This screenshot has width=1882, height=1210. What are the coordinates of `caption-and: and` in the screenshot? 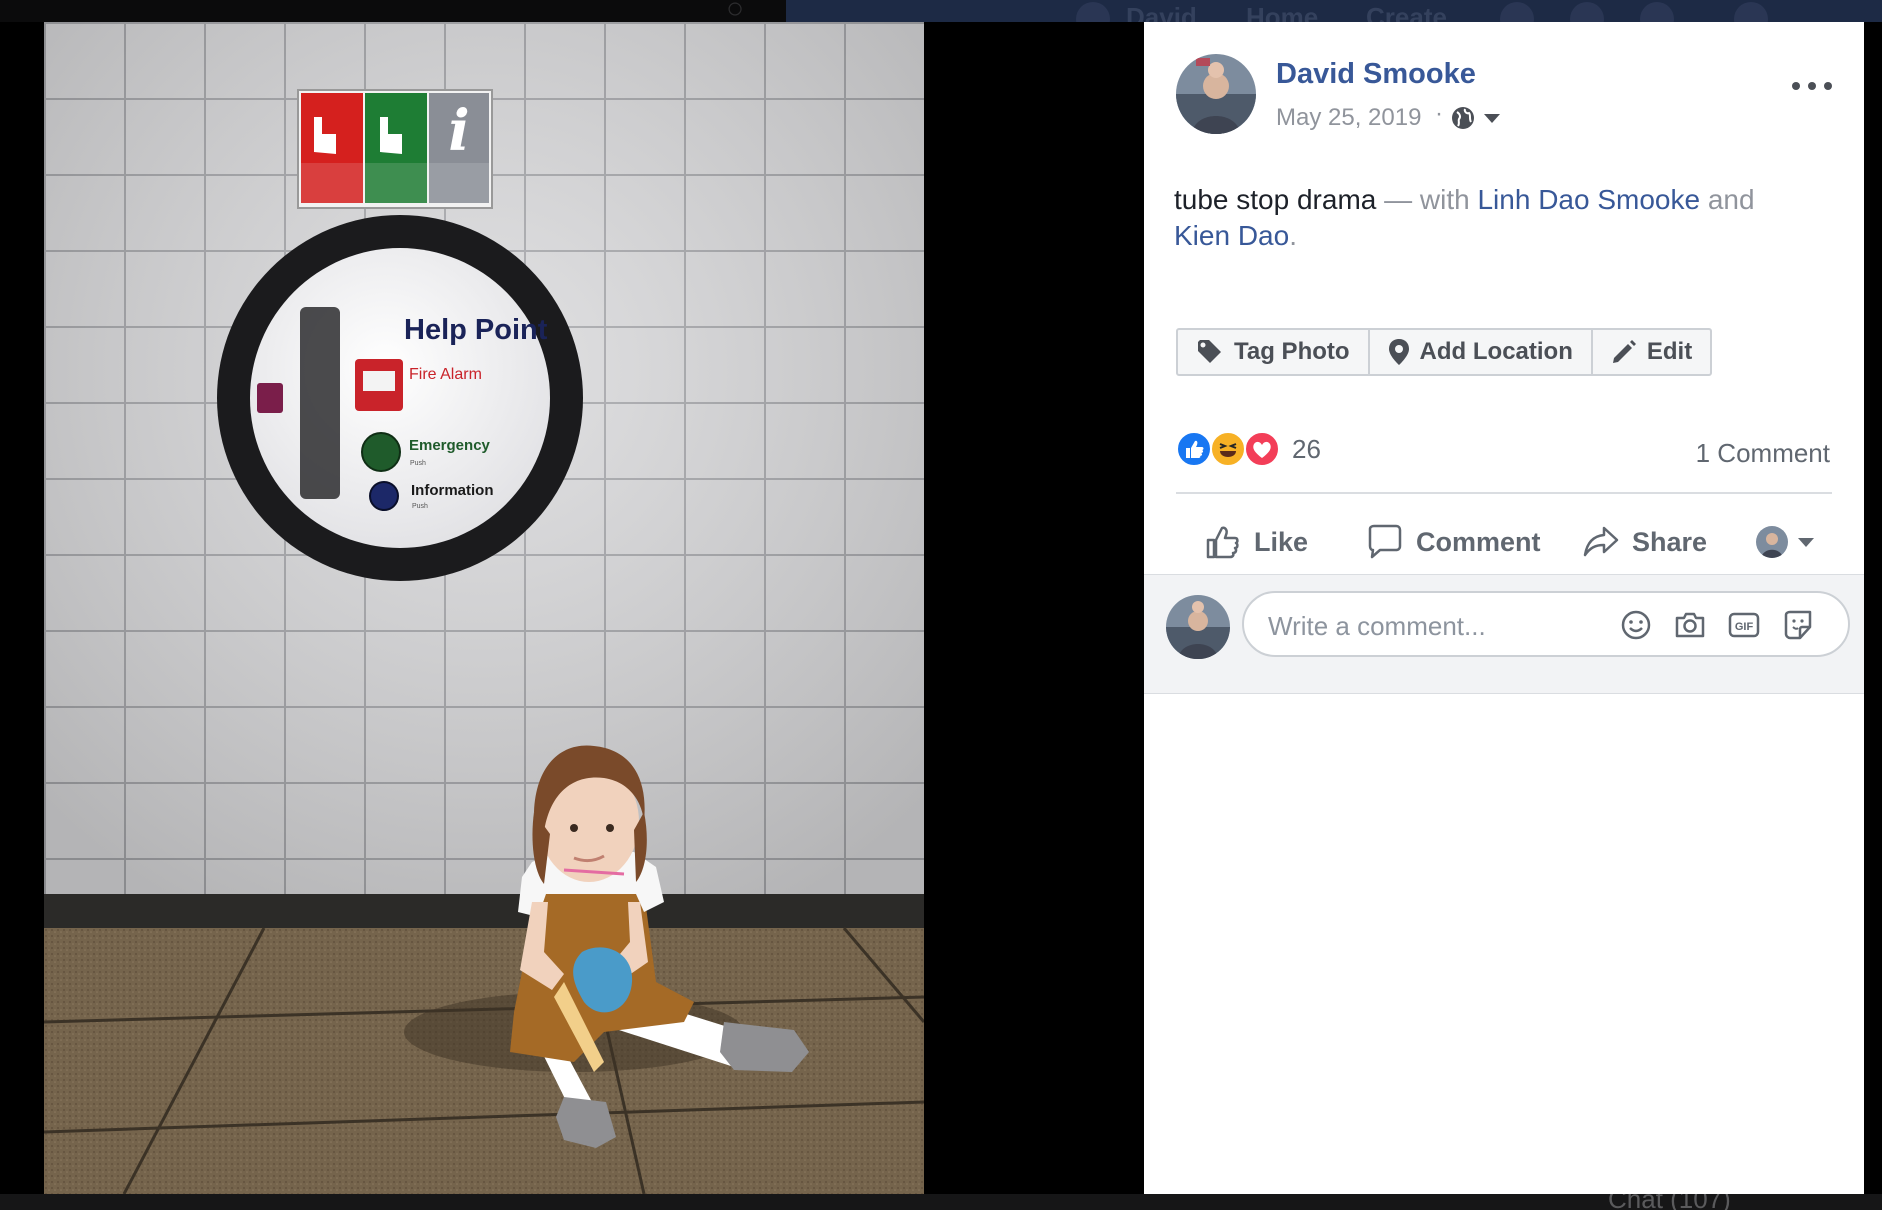 It's located at (1727, 199).